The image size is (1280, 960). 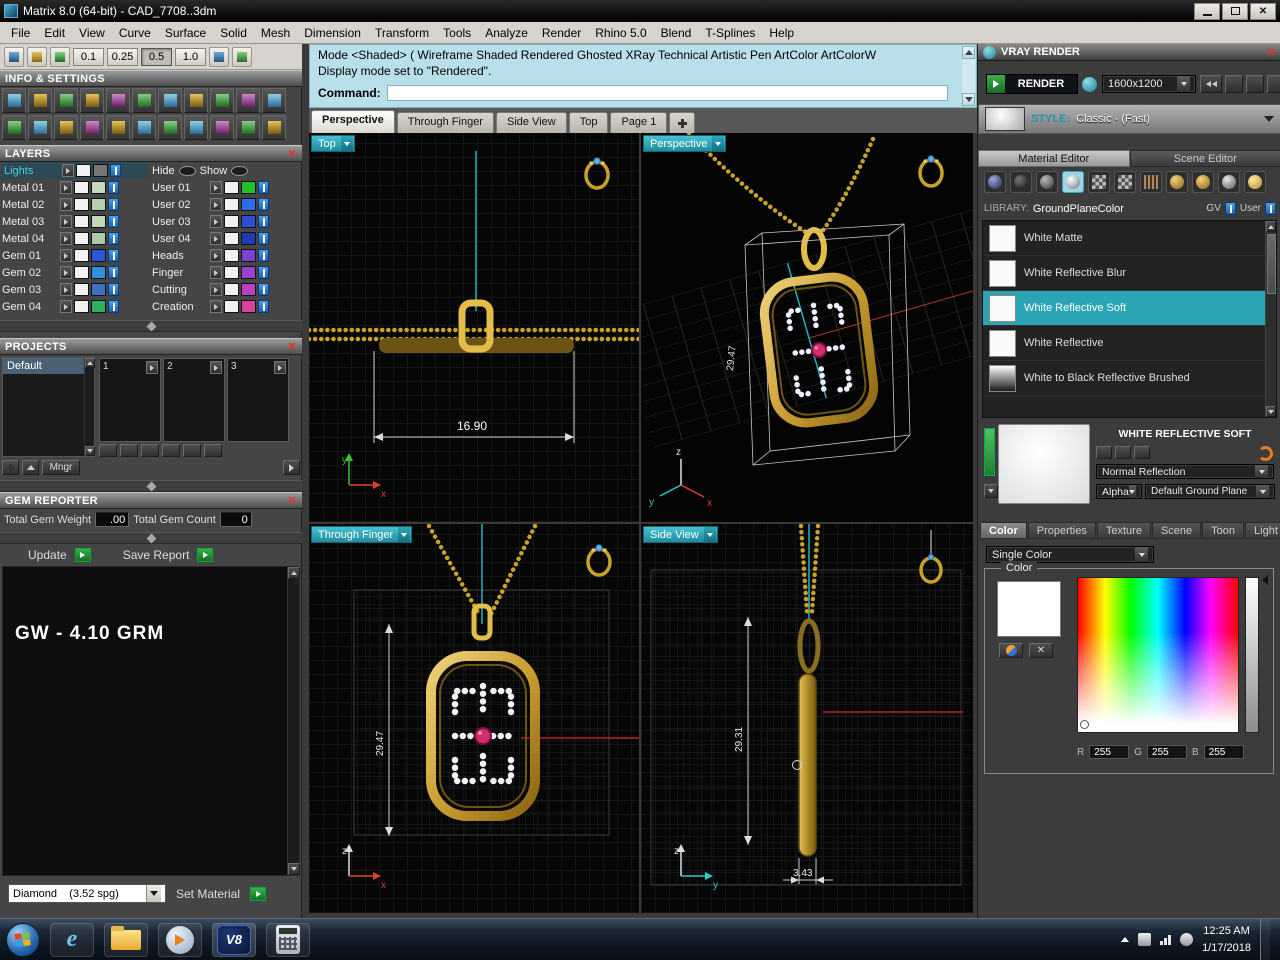 I want to click on set-material-label: Set Material, so click(x=208, y=894).